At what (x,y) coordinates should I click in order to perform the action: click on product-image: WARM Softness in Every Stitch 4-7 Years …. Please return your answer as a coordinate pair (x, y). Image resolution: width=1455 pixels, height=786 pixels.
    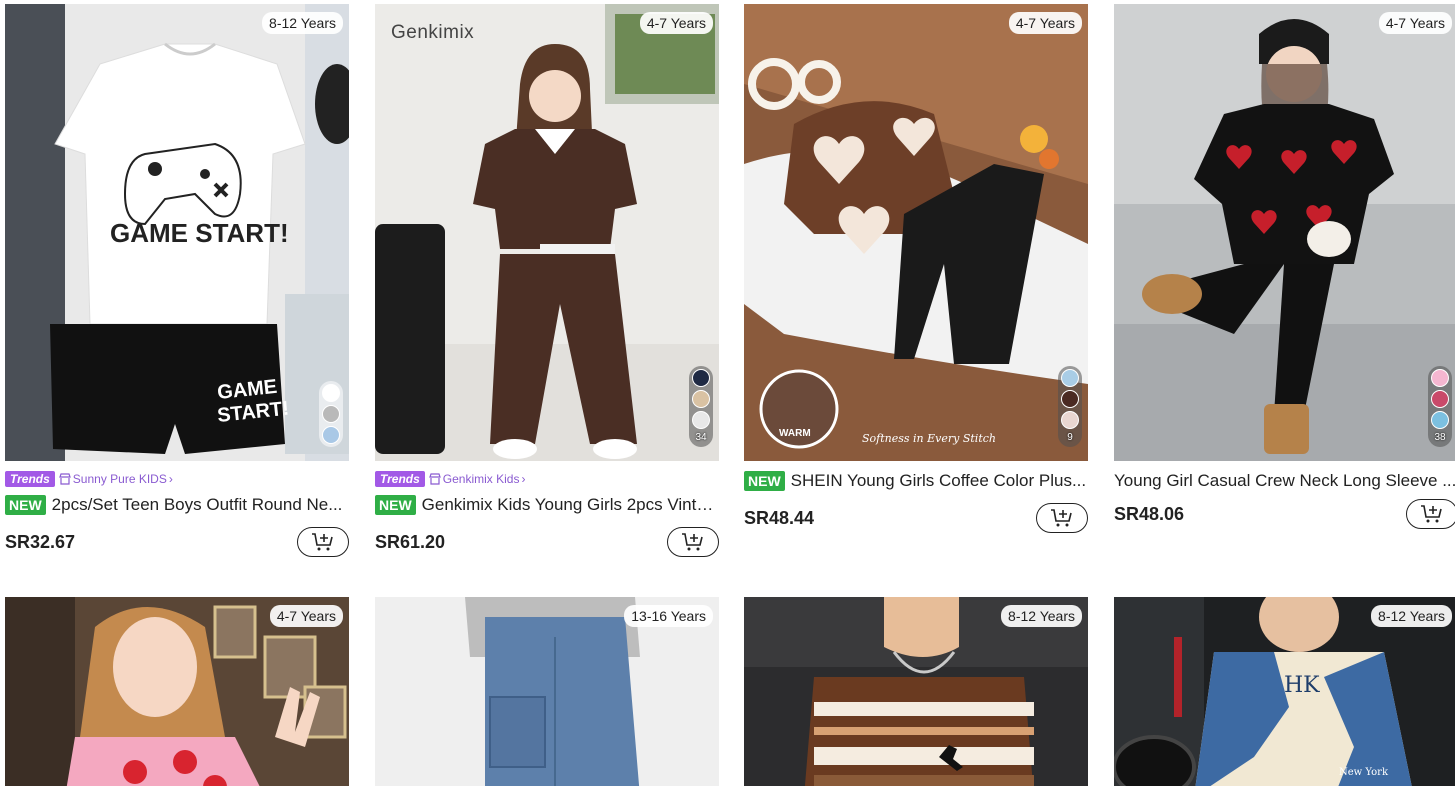
    Looking at the image, I should click on (916, 232).